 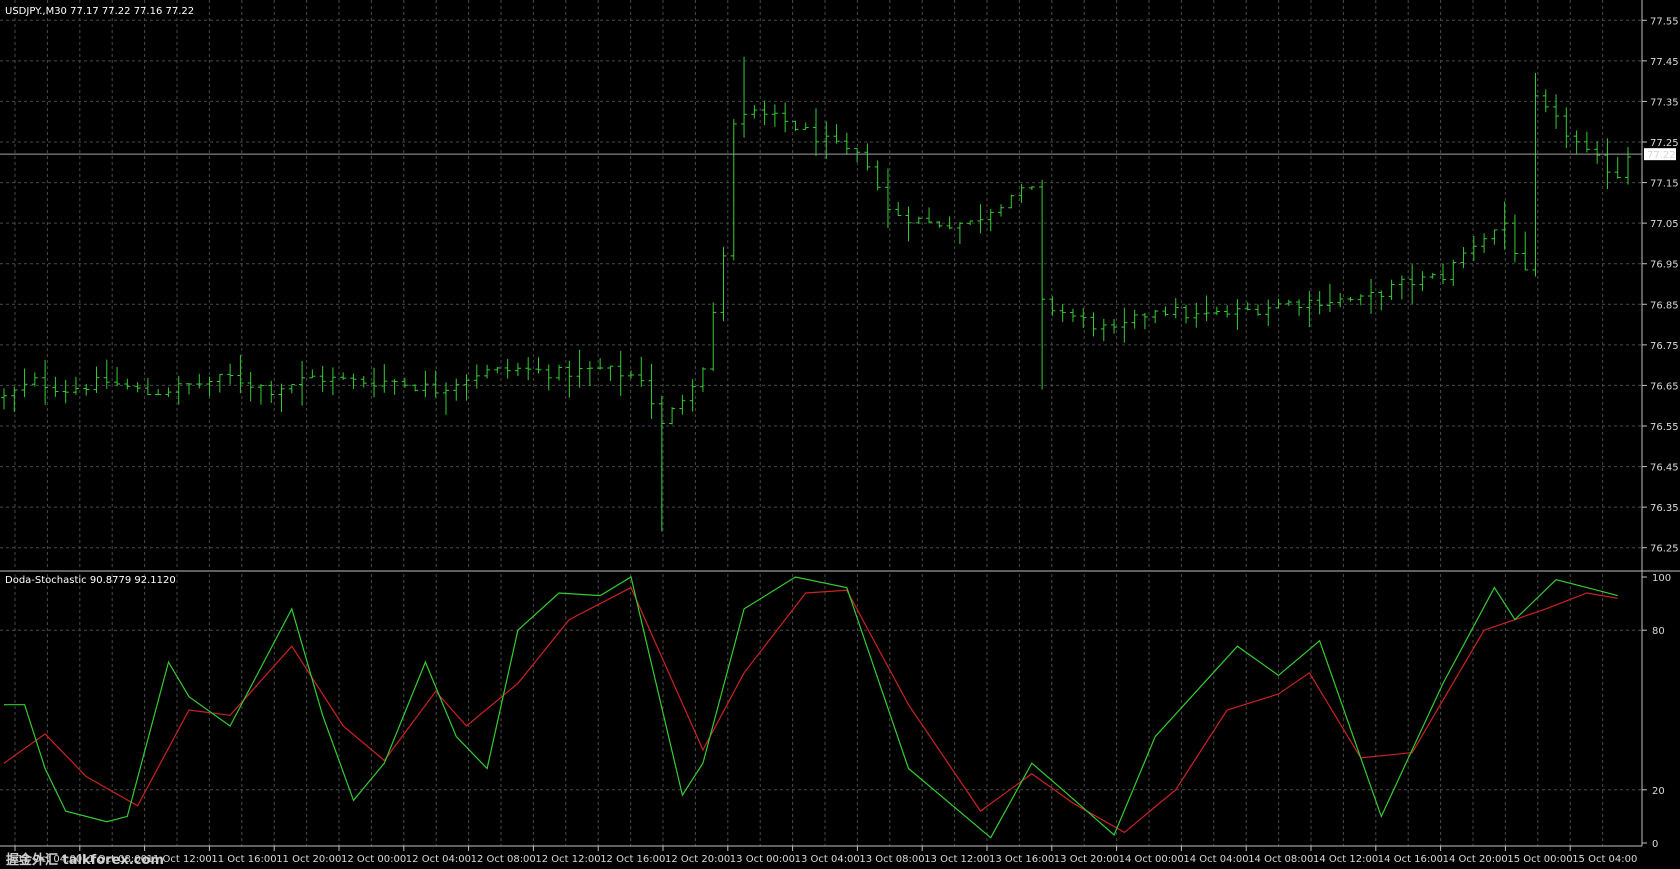 I want to click on price-tick-label: 76.25, so click(x=1664, y=549).